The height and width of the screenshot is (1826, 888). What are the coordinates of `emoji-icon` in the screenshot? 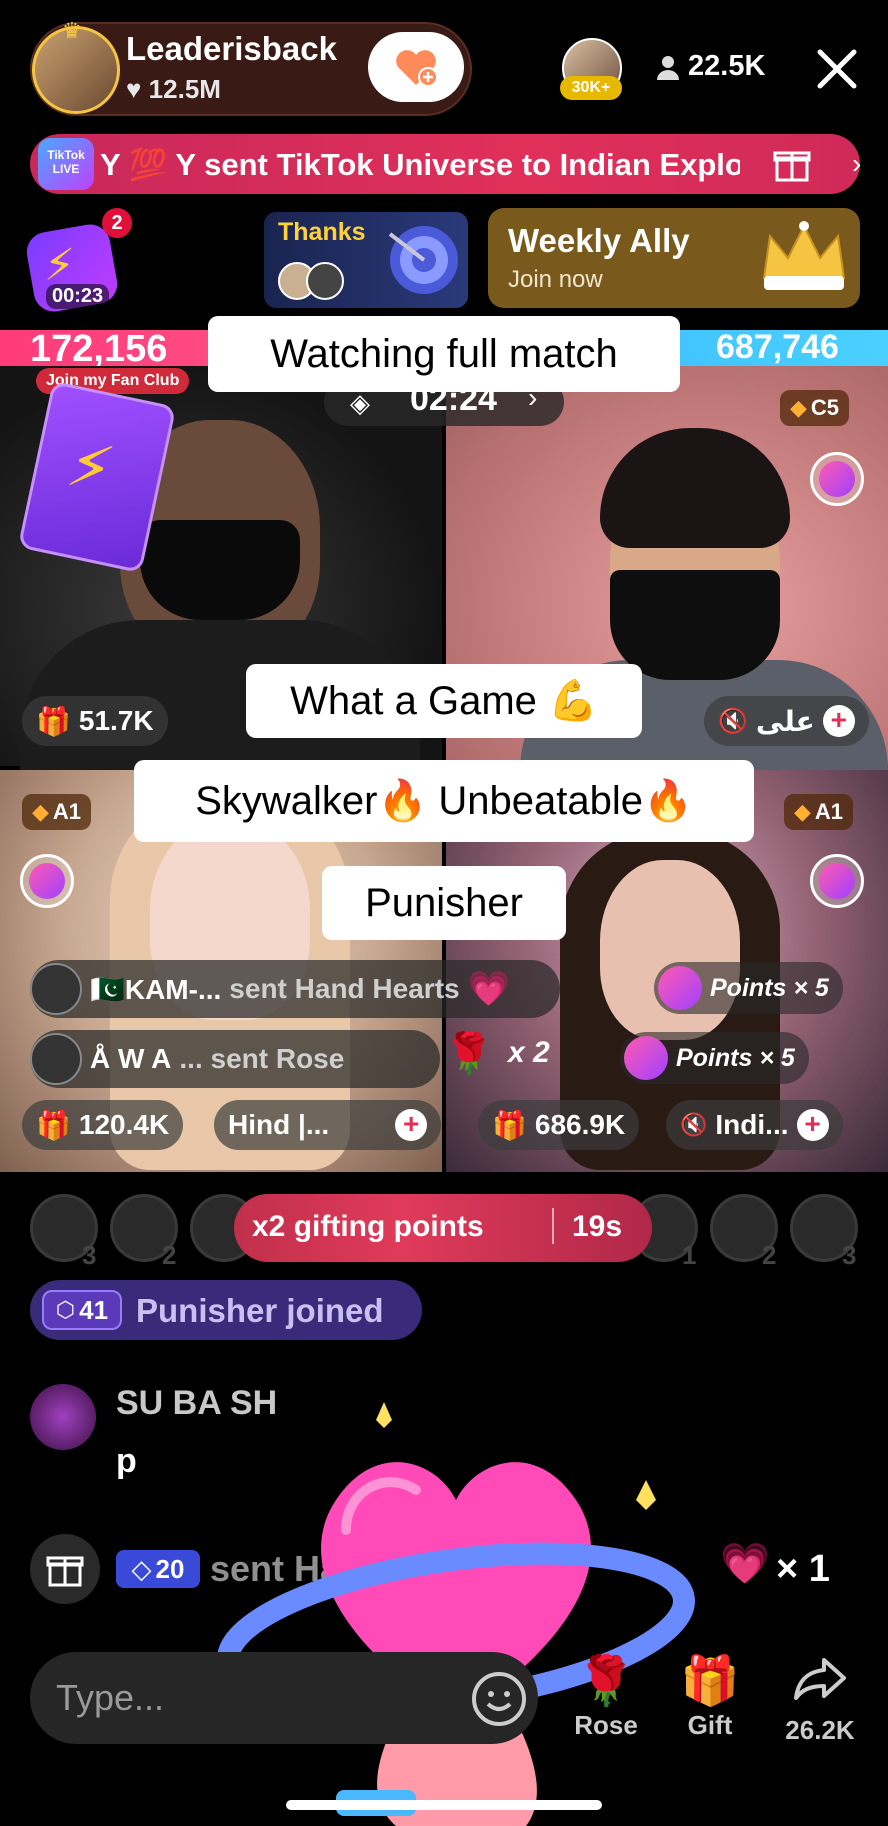 It's located at (499, 1699).